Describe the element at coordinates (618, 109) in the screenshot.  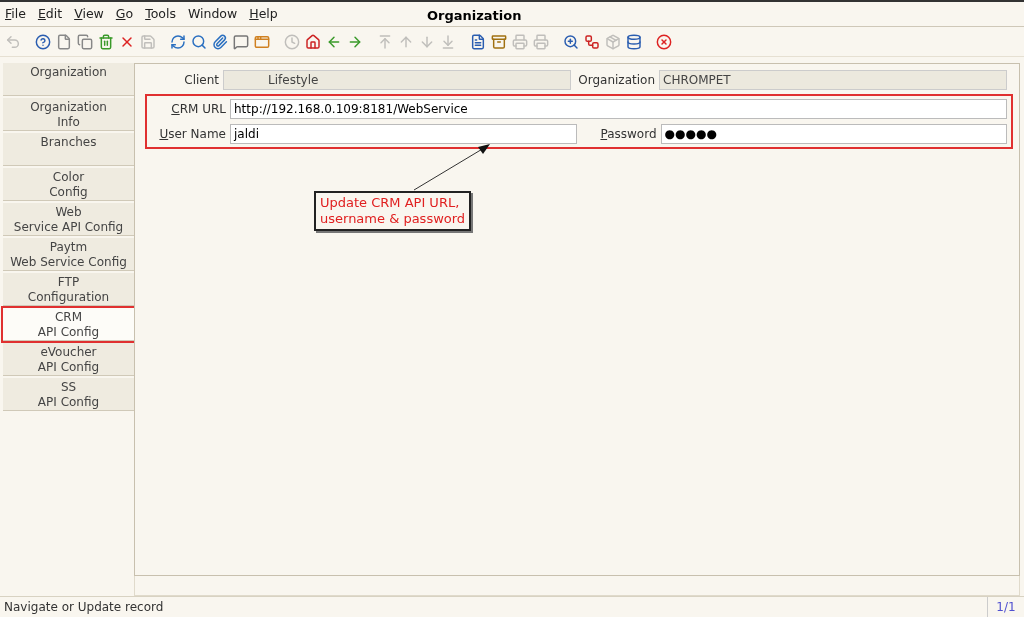
I see `input-field: http://192.168.0.109:8181/WebService` at that location.